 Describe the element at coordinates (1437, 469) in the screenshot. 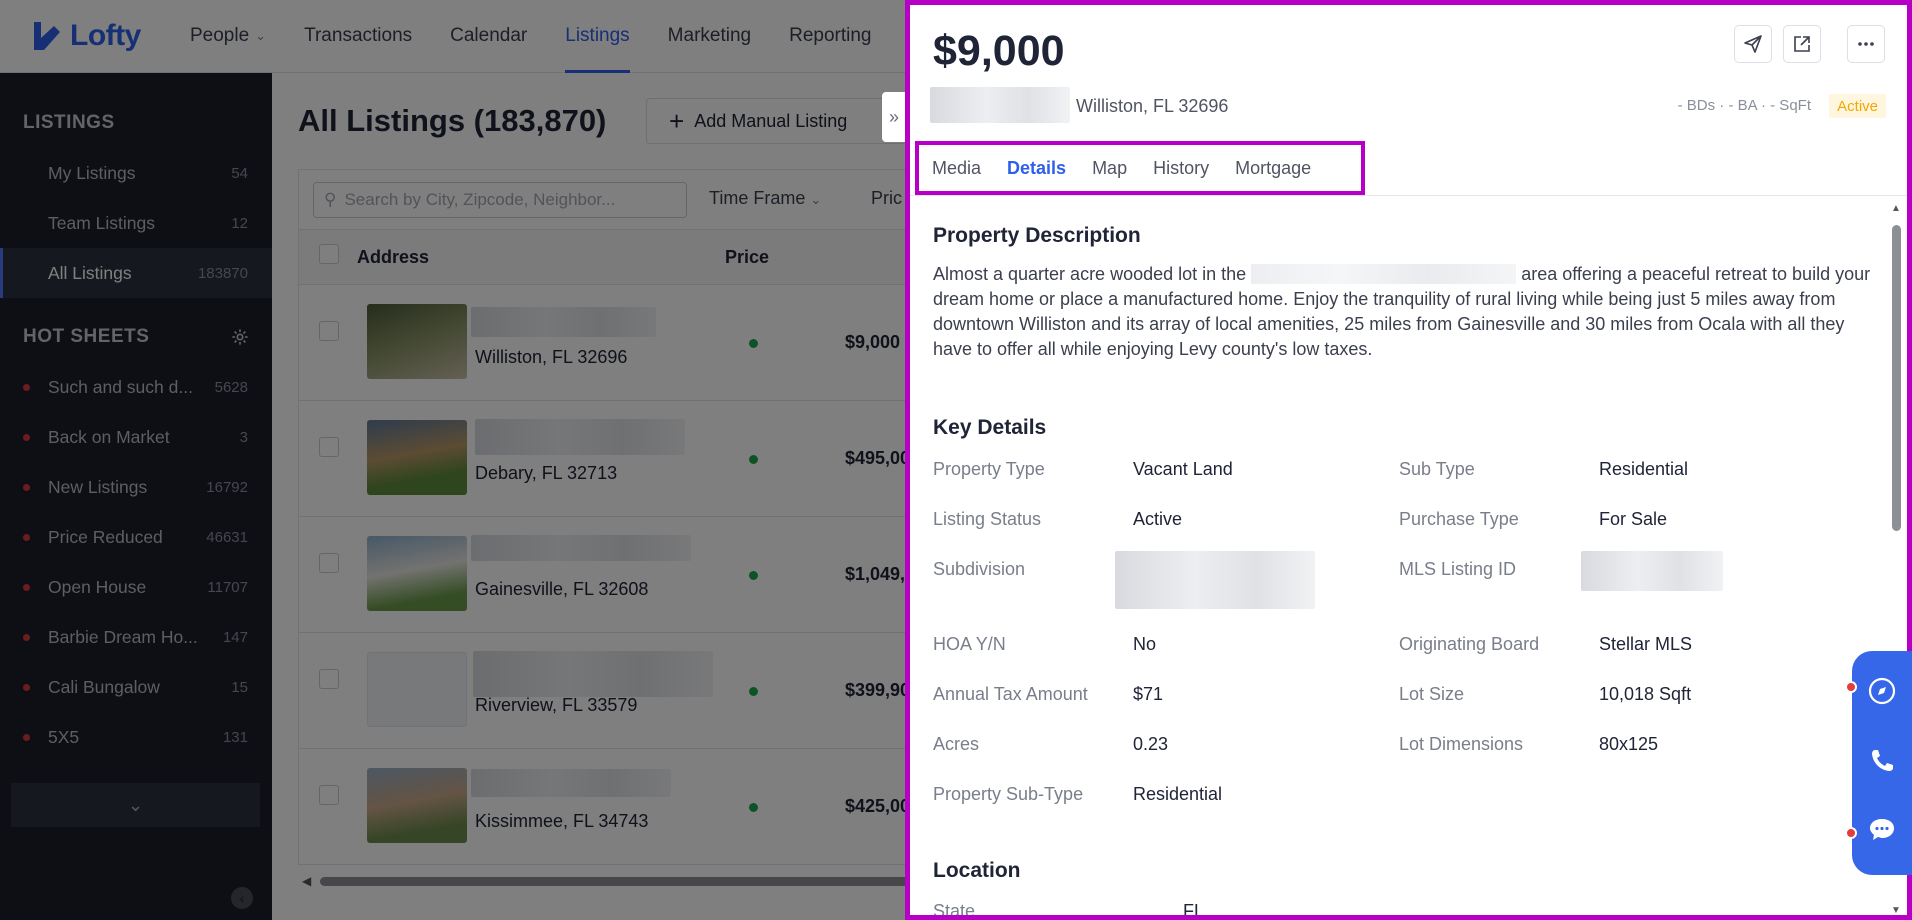

I see `detail-label: Sub Type` at that location.